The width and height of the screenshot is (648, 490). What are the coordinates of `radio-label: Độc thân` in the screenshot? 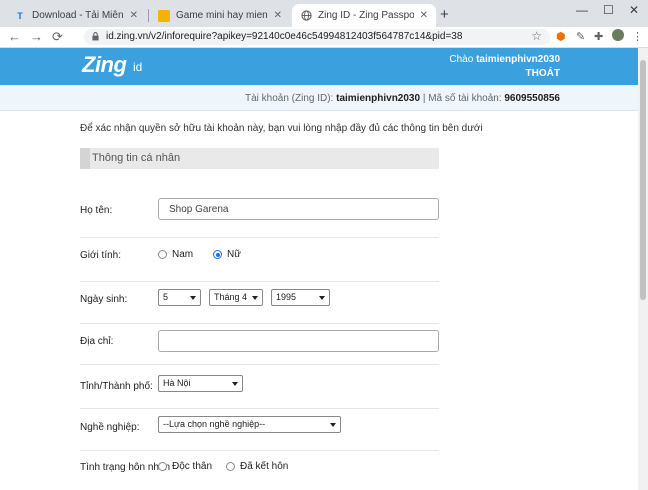 It's located at (192, 466).